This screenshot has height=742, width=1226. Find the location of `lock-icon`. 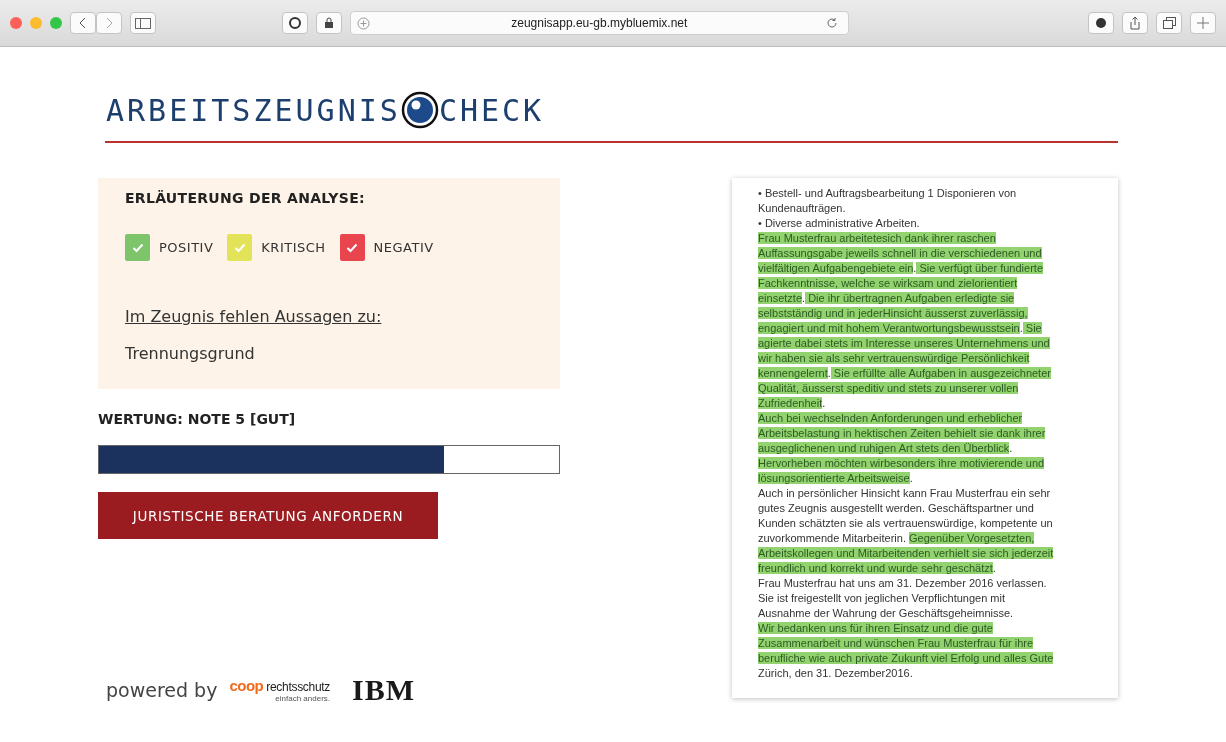

lock-icon is located at coordinates (329, 23).